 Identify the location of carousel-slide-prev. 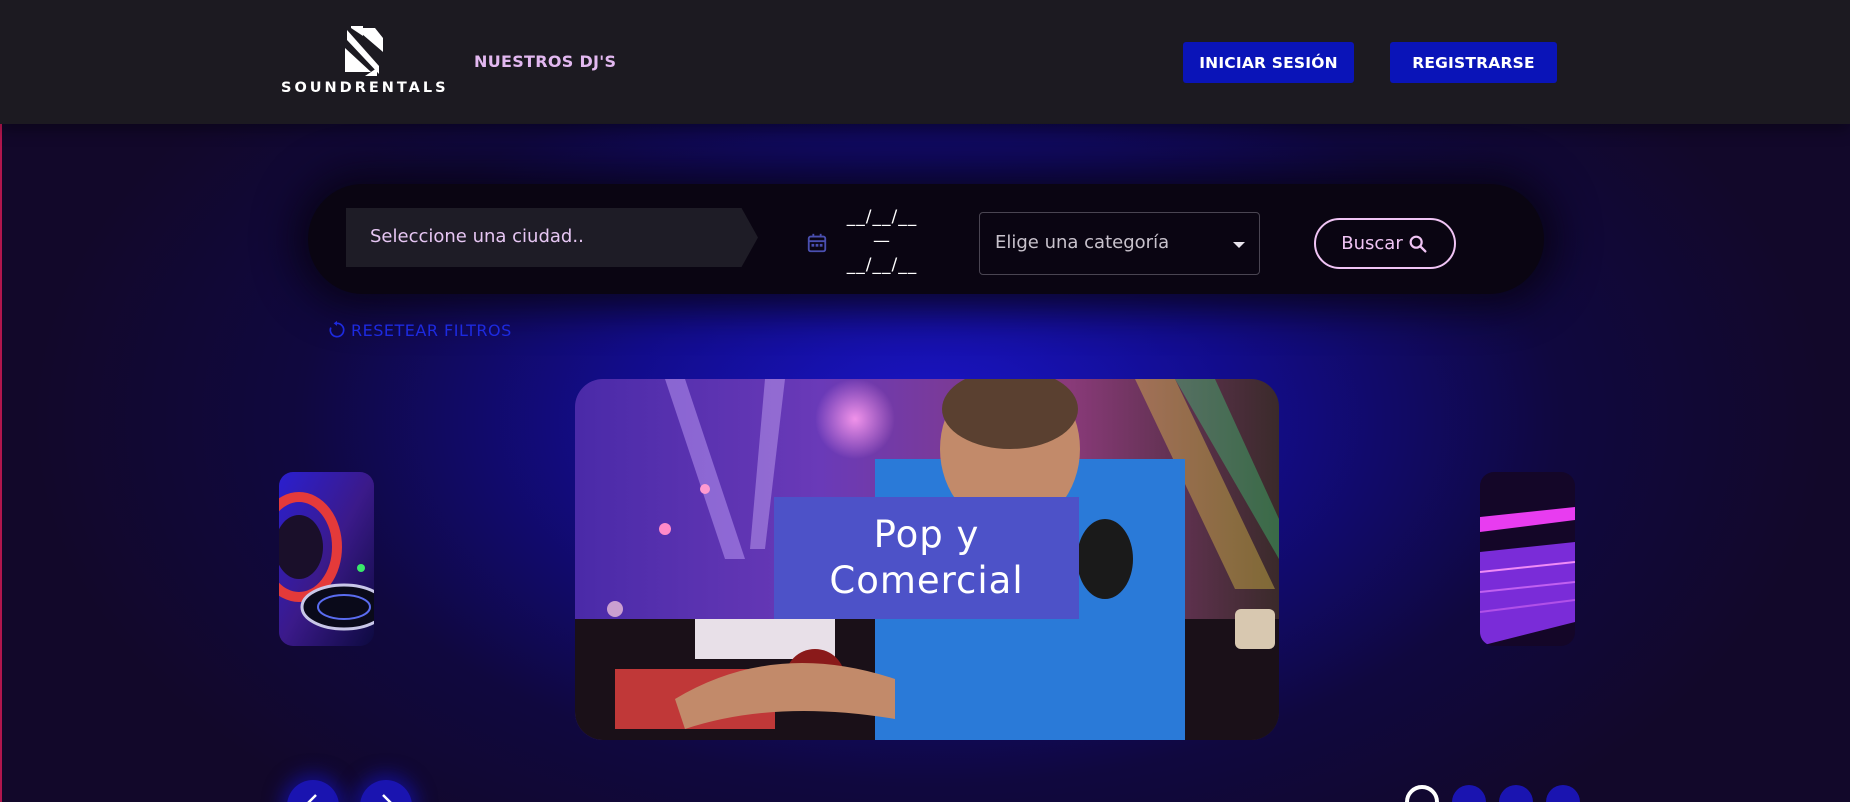
(326, 559).